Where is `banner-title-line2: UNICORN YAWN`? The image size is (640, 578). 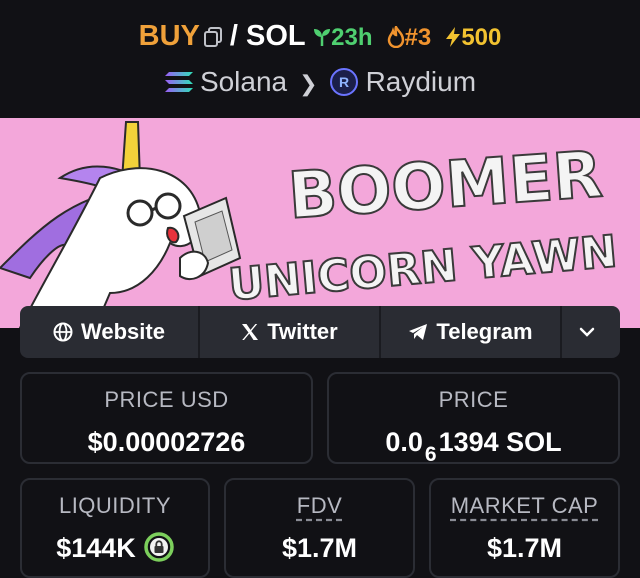 banner-title-line2: UNICORN YAWN is located at coordinates (423, 268).